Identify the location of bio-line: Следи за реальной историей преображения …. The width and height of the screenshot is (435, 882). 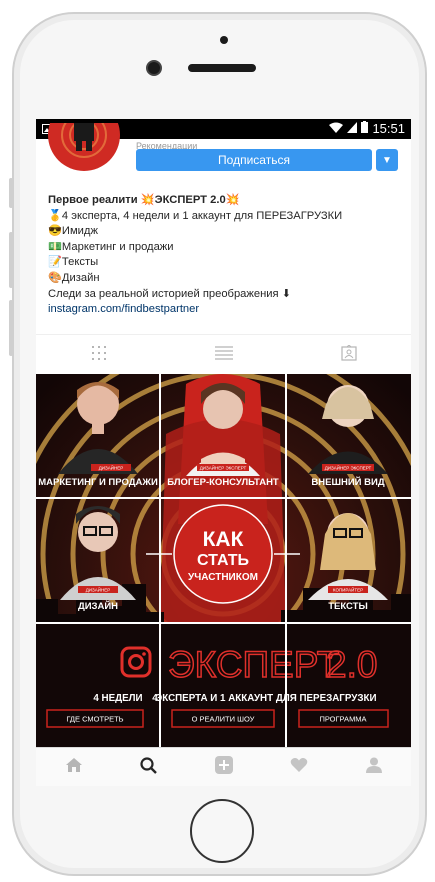
(170, 293).